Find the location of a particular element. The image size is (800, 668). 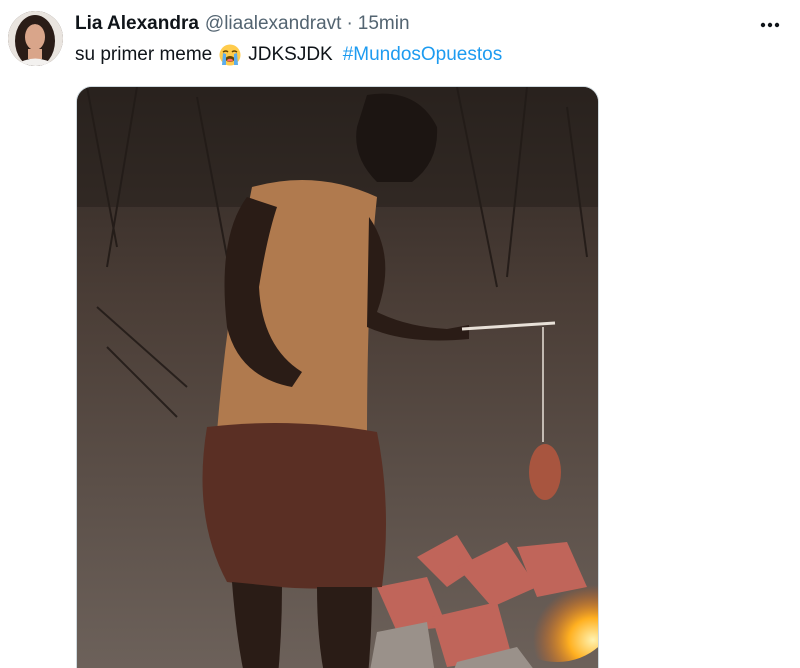

tweet-header: Lia Alexandra @liaalexandravt · 15min is located at coordinates (242, 24).